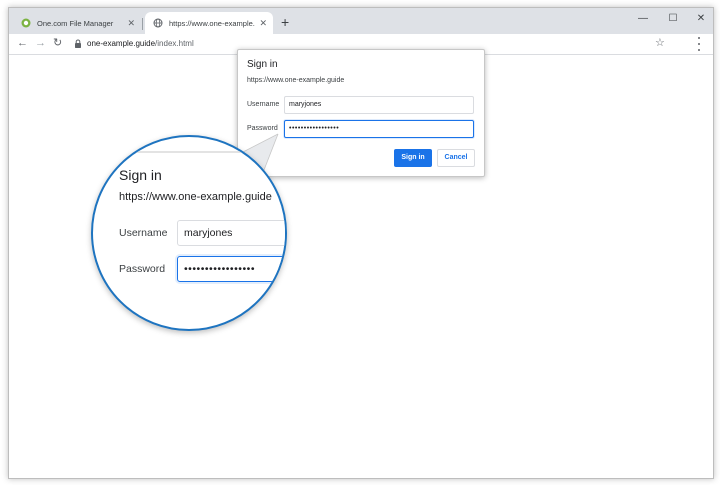 This screenshot has height=485, width=720. Describe the element at coordinates (231, 269) in the screenshot. I see `magnified-password-field: •••••••••••••••••` at that location.